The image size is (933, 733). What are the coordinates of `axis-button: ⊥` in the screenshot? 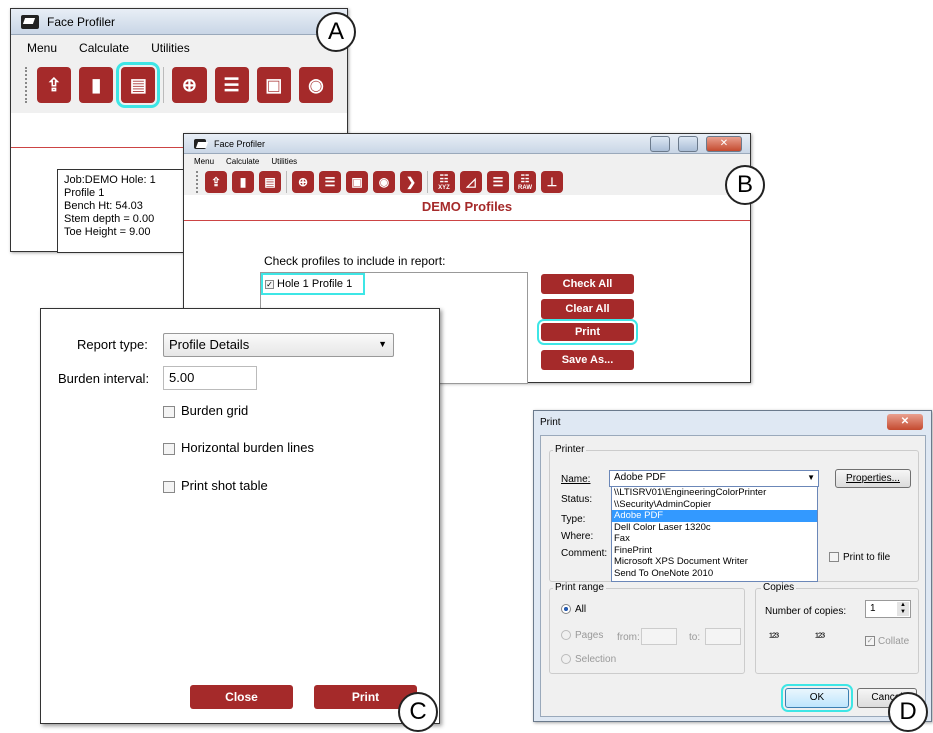 It's located at (552, 182).